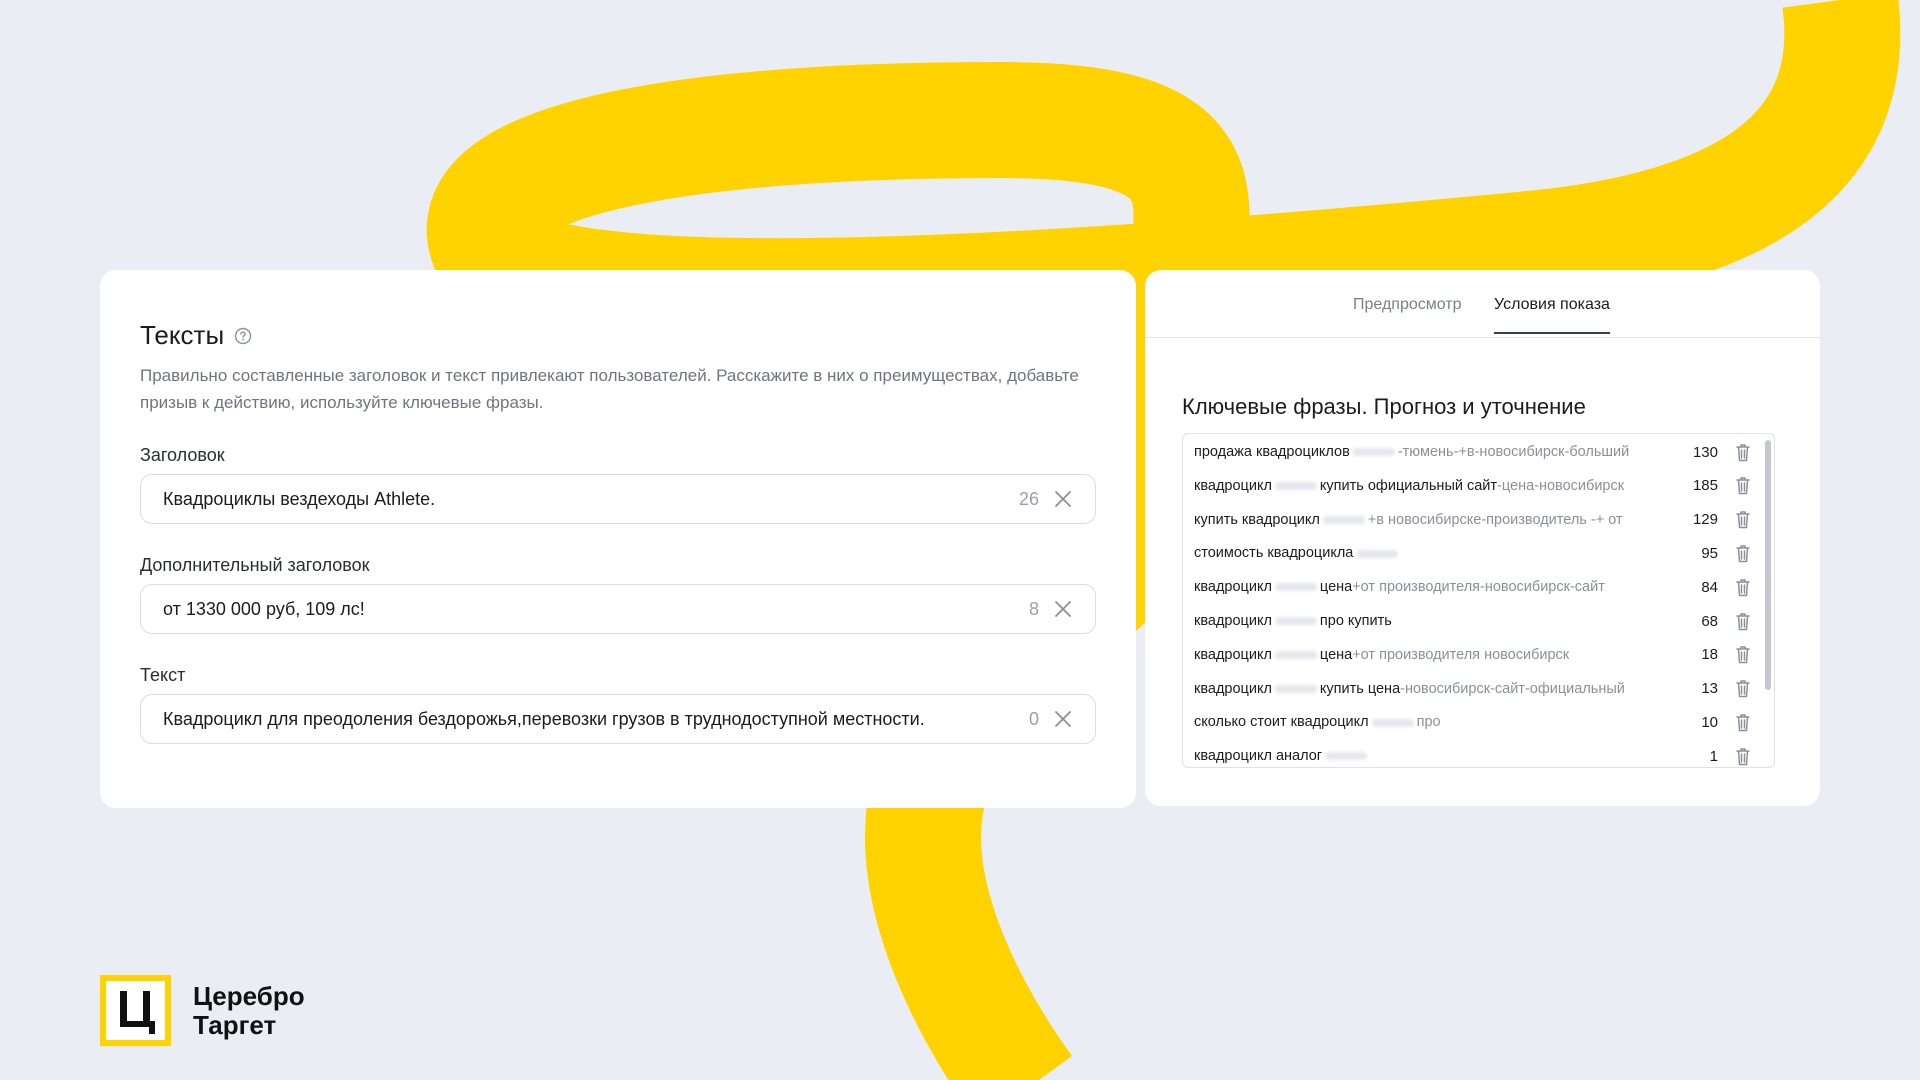 This screenshot has height=1080, width=1920. I want to click on keyword-phrase-main: купить квадроцикл, so click(1257, 519).